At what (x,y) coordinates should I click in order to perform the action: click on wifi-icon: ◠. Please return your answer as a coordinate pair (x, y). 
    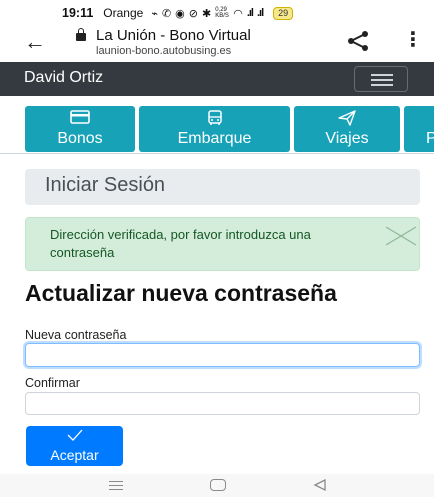
    Looking at the image, I should click on (238, 13).